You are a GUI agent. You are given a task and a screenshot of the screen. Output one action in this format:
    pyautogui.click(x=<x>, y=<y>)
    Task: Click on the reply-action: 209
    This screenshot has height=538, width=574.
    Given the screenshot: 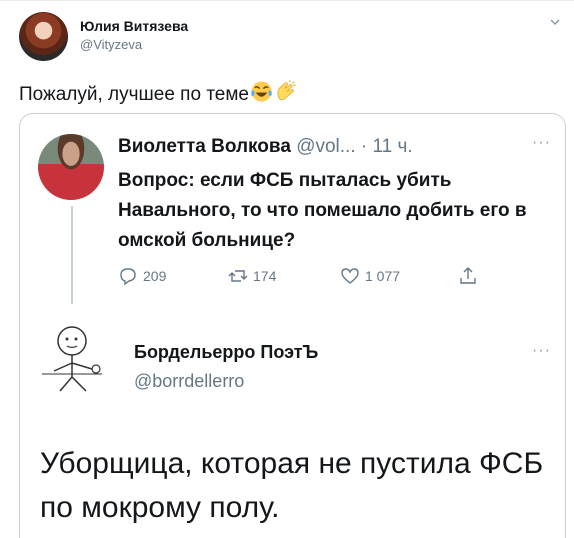 What is the action you would take?
    pyautogui.click(x=142, y=276)
    